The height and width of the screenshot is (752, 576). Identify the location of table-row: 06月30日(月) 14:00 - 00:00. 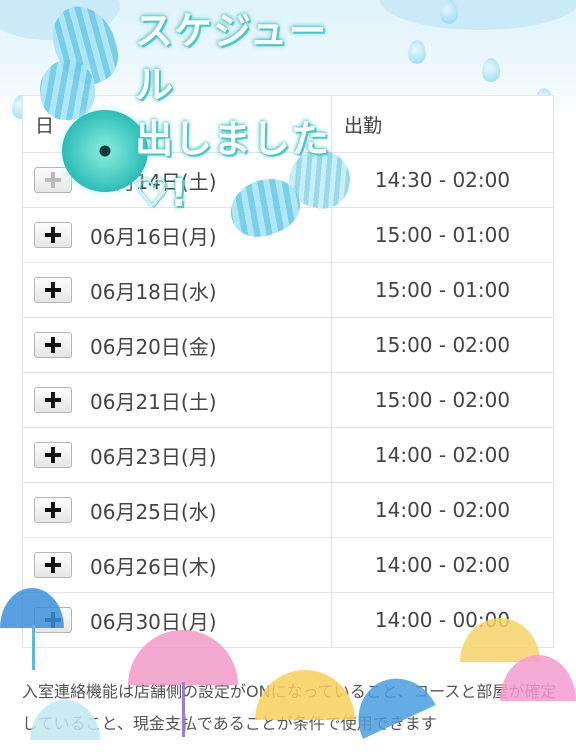
(288, 620).